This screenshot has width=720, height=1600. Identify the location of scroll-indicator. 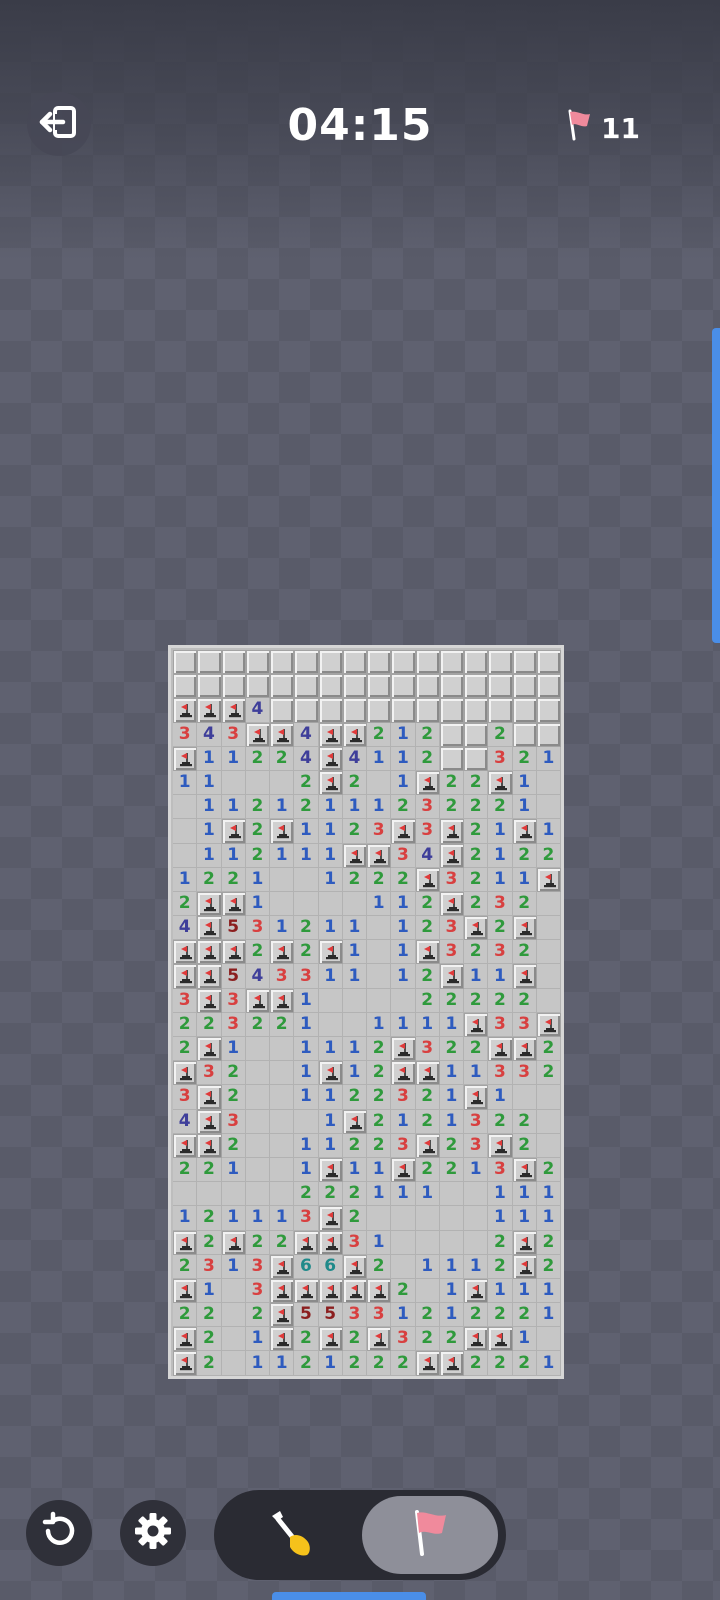
(716, 485).